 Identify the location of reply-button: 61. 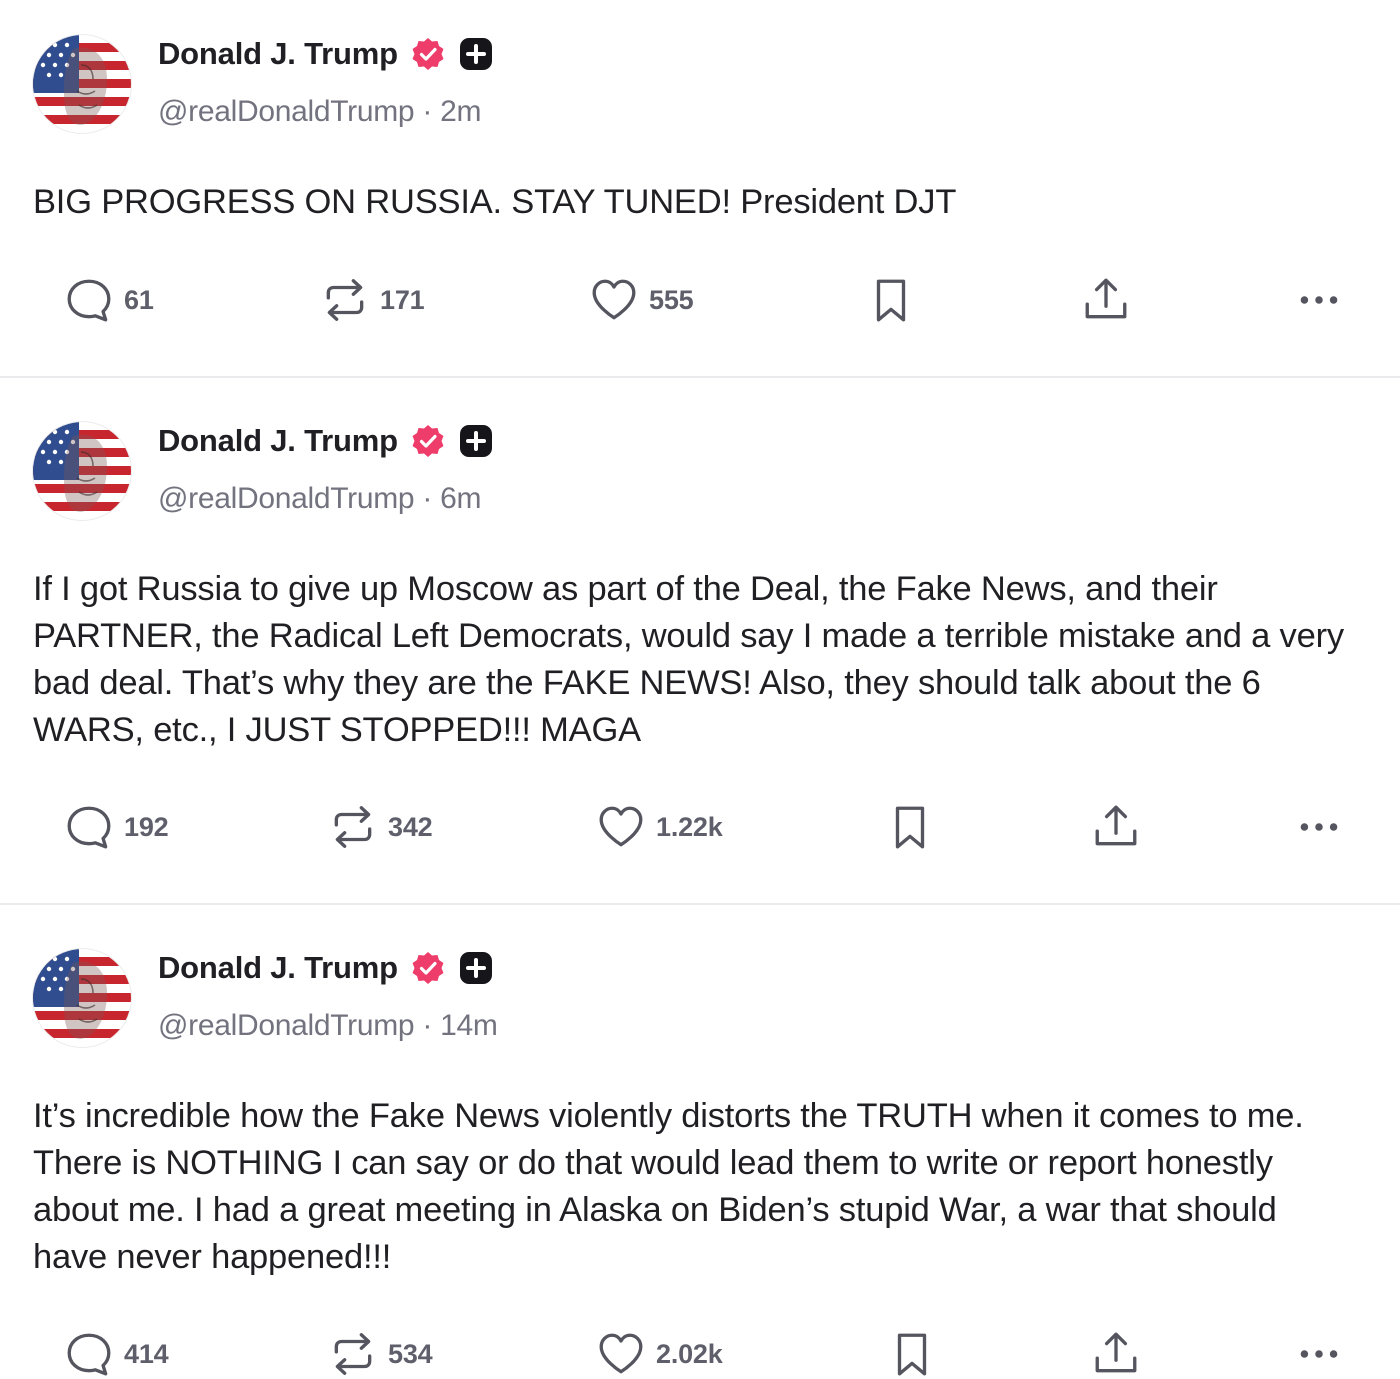
(109, 300).